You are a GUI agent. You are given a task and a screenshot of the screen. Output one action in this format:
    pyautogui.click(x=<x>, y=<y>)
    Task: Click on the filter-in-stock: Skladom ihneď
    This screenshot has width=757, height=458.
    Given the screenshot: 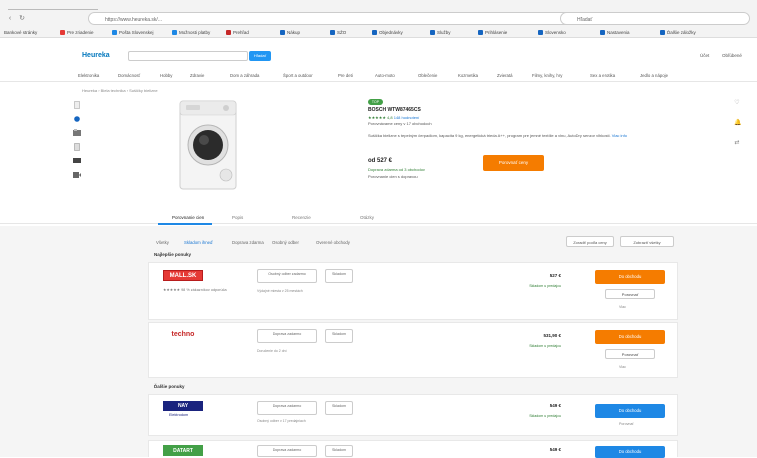 What is the action you would take?
    pyautogui.click(x=198, y=242)
    